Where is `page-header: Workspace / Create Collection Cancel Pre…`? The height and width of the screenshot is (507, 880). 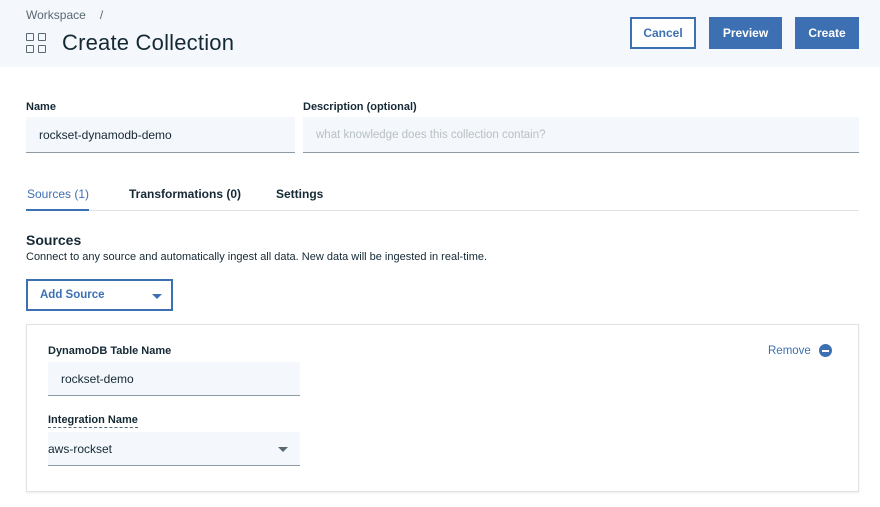 page-header: Workspace / Create Collection Cancel Pre… is located at coordinates (440, 33).